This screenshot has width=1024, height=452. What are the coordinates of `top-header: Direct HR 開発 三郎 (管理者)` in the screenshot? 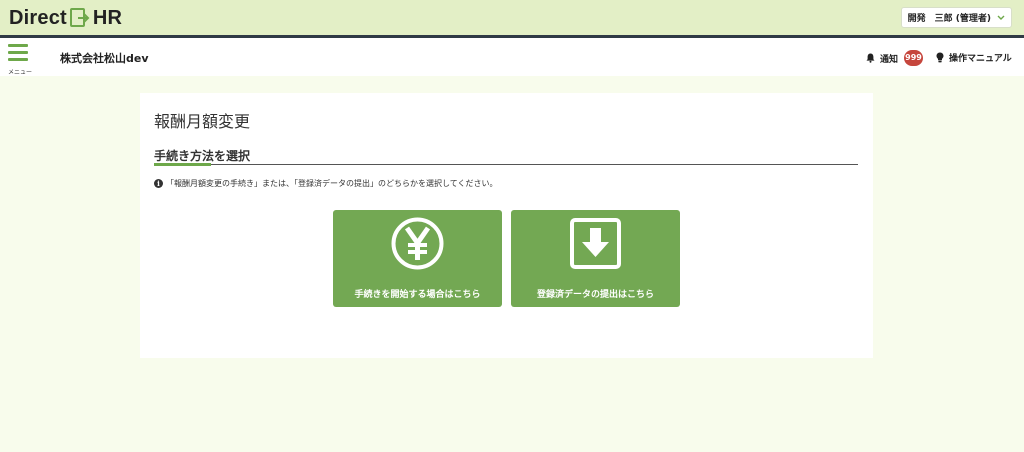 It's located at (512, 17).